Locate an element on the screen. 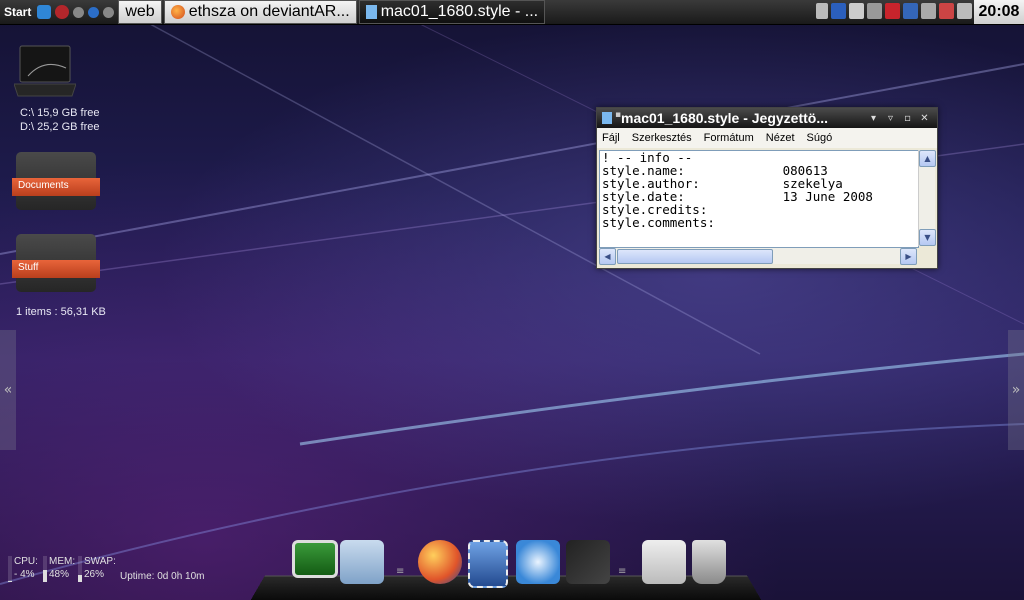  mail-stamp-icon is located at coordinates (488, 564).